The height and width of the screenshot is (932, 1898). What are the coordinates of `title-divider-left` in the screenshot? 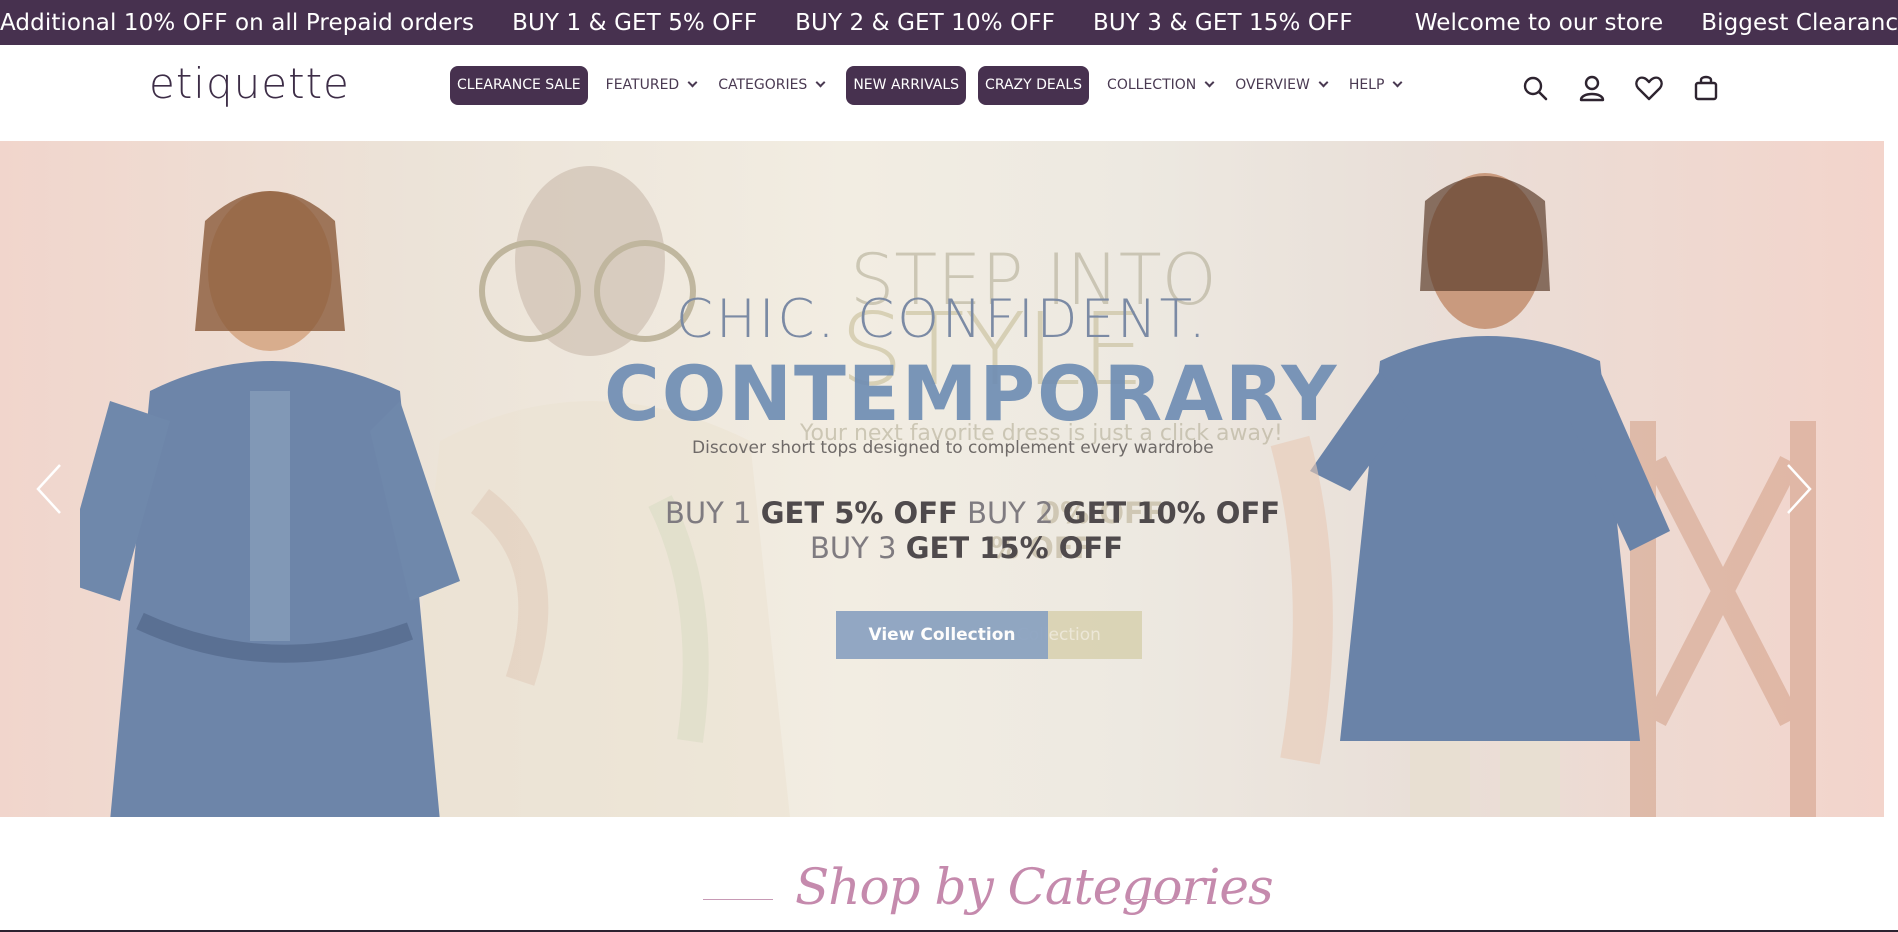 It's located at (738, 899).